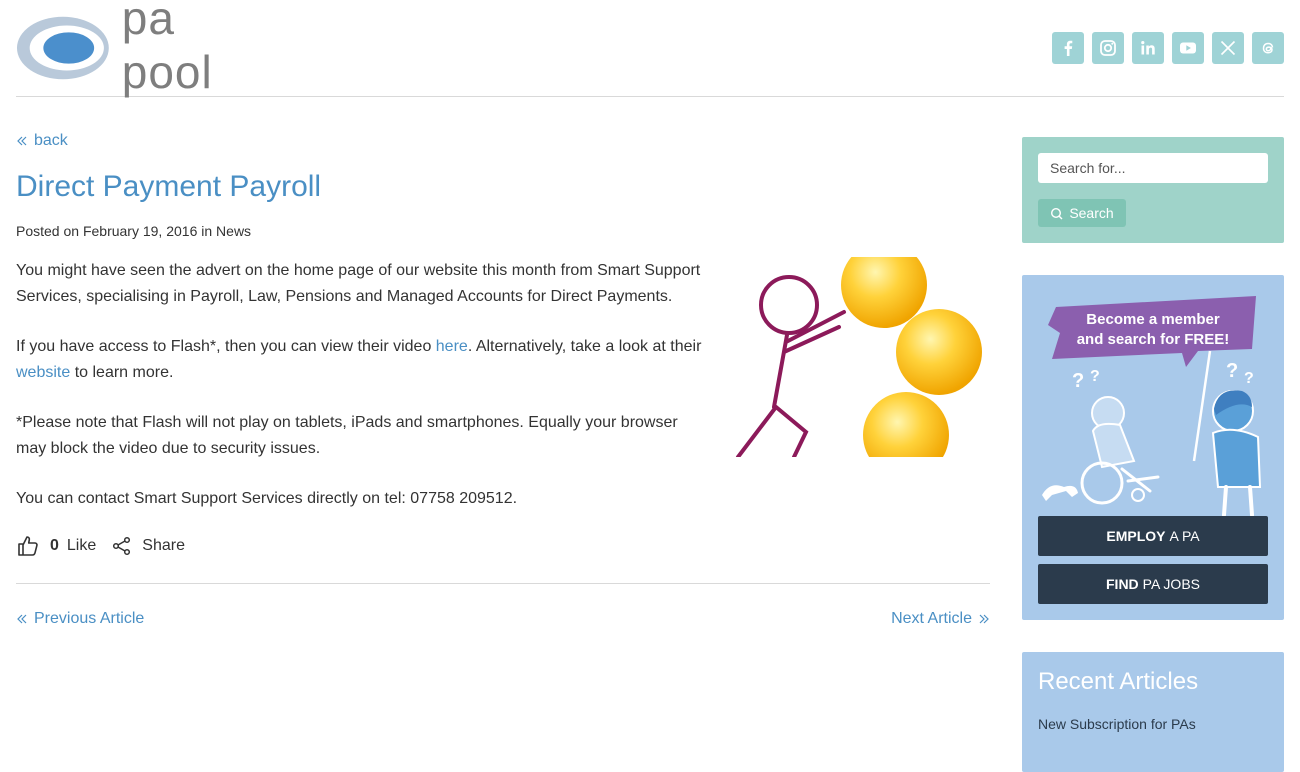 Image resolution: width=1300 pixels, height=772 pixels. What do you see at coordinates (1117, 724) in the screenshot?
I see `recent-article-link: New Subscription for PAs` at bounding box center [1117, 724].